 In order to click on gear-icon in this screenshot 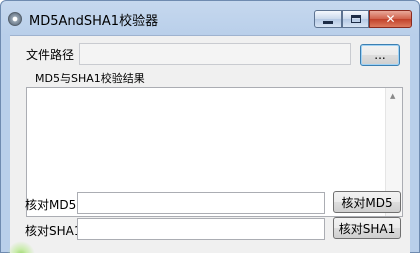, I will do `click(15, 19)`.